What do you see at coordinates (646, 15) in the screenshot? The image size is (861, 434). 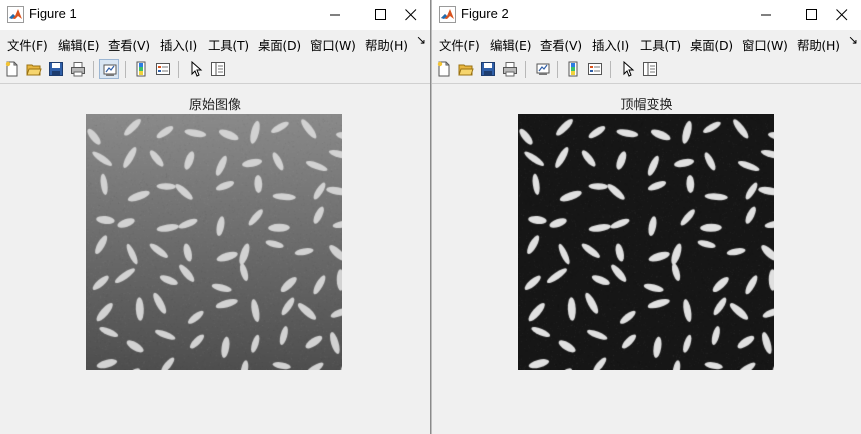 I see `title-bar: Figure 2` at bounding box center [646, 15].